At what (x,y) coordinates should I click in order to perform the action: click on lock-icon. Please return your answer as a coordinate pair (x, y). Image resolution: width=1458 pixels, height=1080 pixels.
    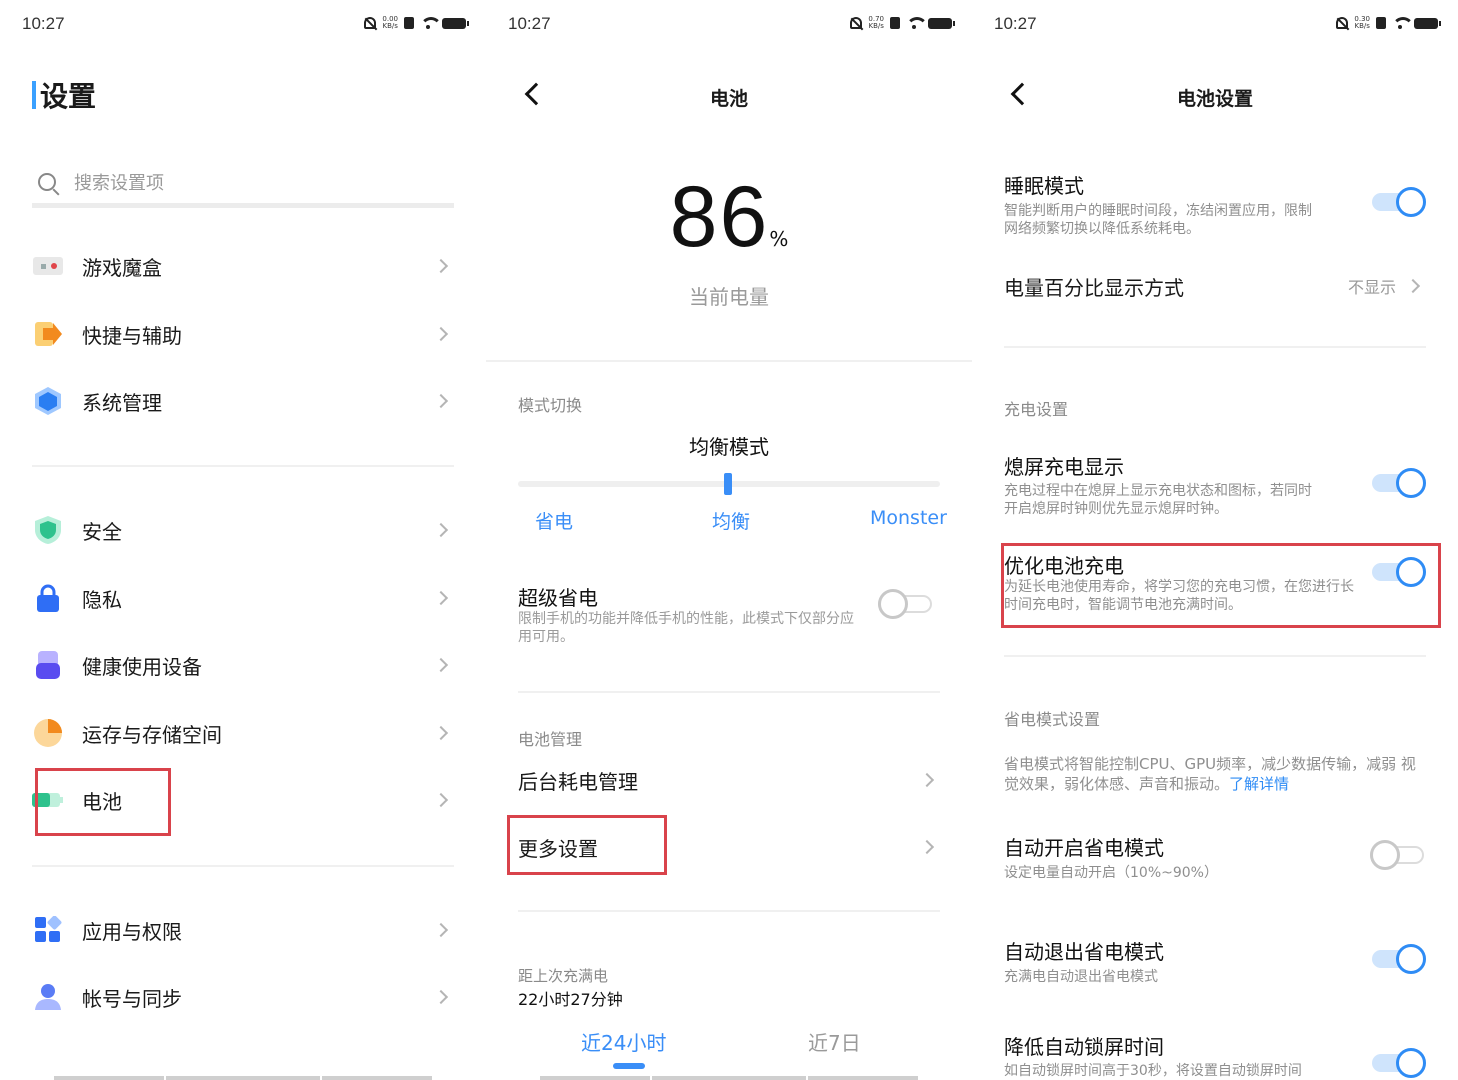
    Looking at the image, I should click on (48, 598).